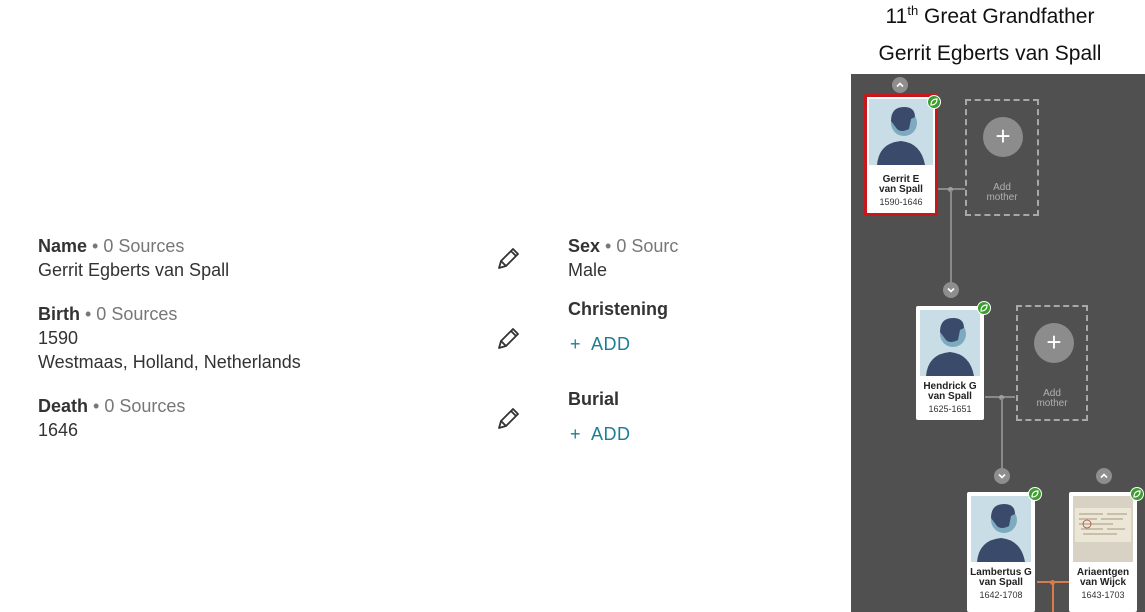 This screenshot has width=1145, height=612. What do you see at coordinates (508, 259) in the screenshot?
I see `edit-name-pencil-icon` at bounding box center [508, 259].